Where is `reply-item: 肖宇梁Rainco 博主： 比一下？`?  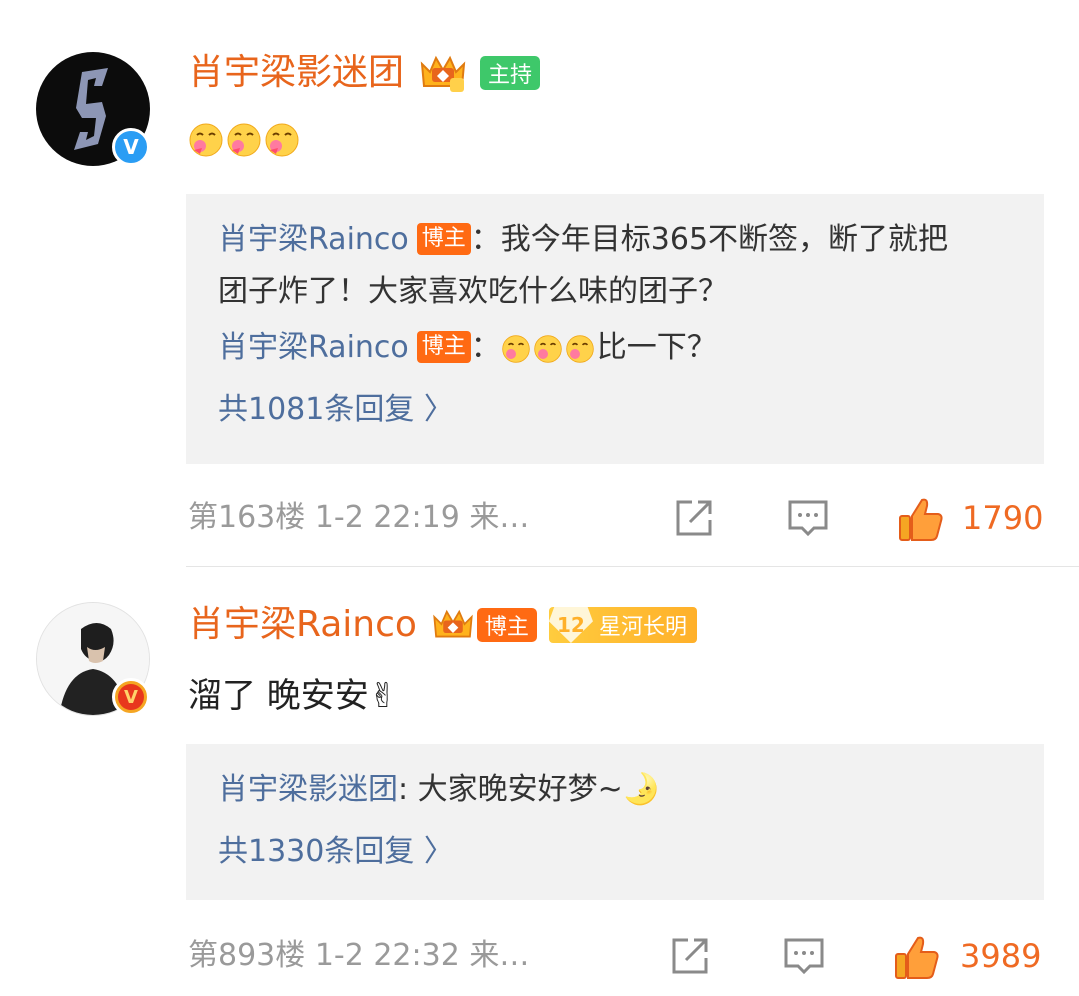
reply-item: 肖宇梁Rainco 博主： 比一下？ is located at coordinates (615, 348).